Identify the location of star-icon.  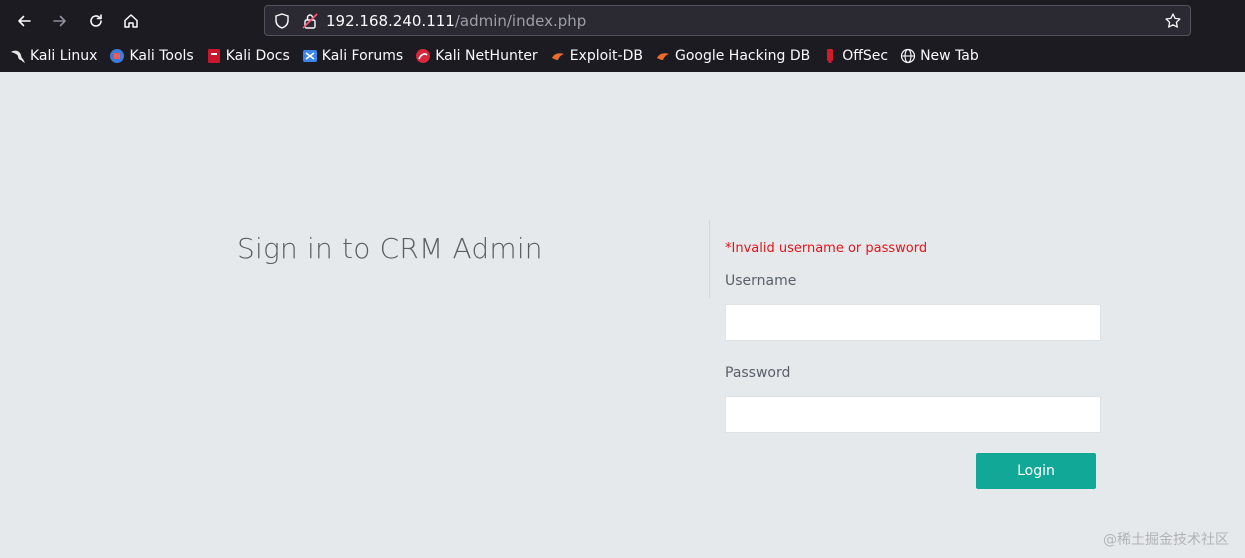
(1173, 21).